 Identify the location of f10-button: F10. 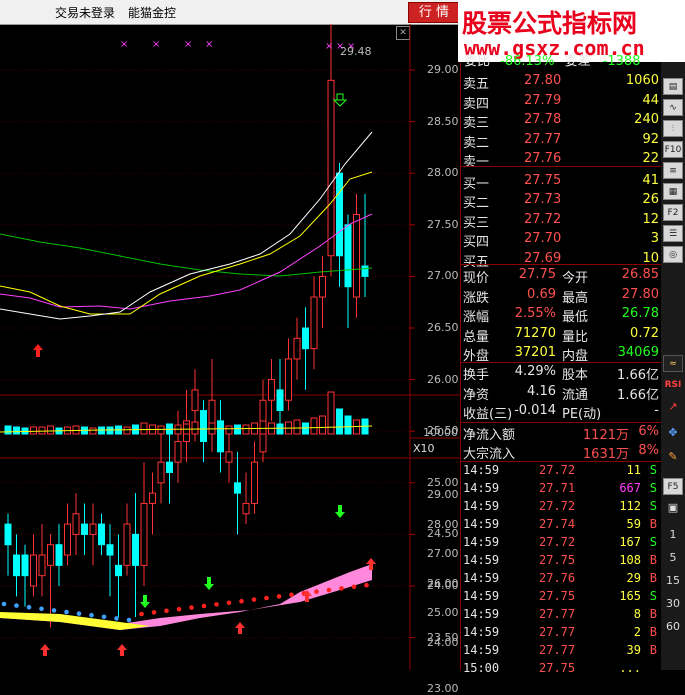
(673, 149).